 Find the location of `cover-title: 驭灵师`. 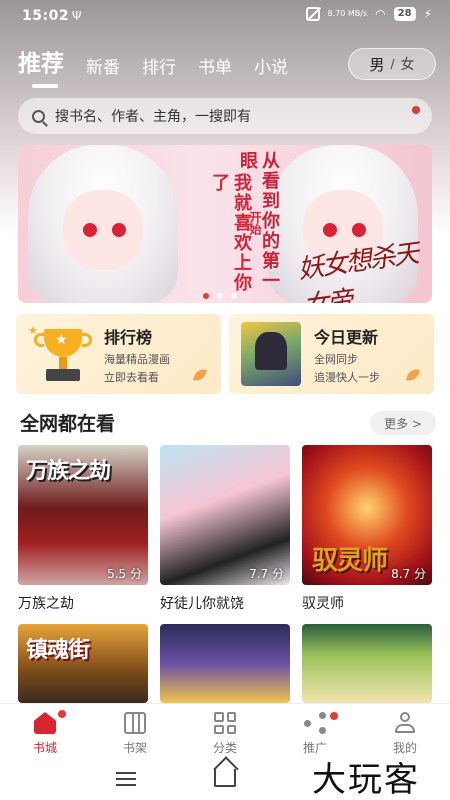

cover-title: 驭灵师 is located at coordinates (350, 561).